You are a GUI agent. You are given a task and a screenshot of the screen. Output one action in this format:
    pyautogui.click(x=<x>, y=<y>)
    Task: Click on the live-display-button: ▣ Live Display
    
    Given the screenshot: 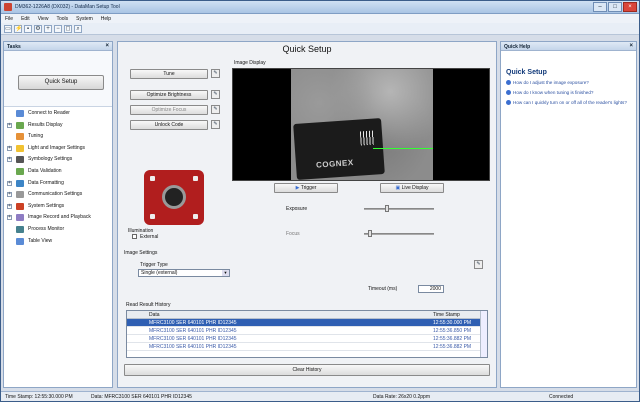 What is the action you would take?
    pyautogui.click(x=412, y=188)
    